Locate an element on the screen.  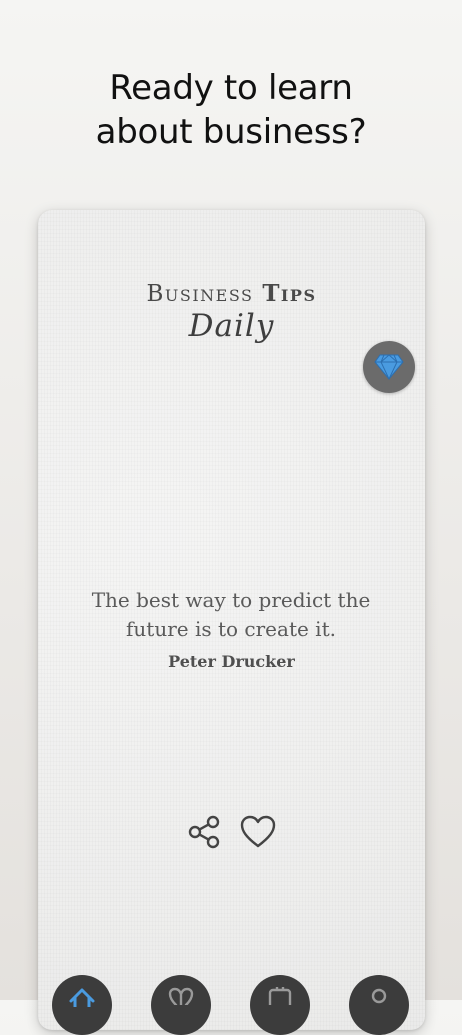
profile-icon is located at coordinates (379, 996).